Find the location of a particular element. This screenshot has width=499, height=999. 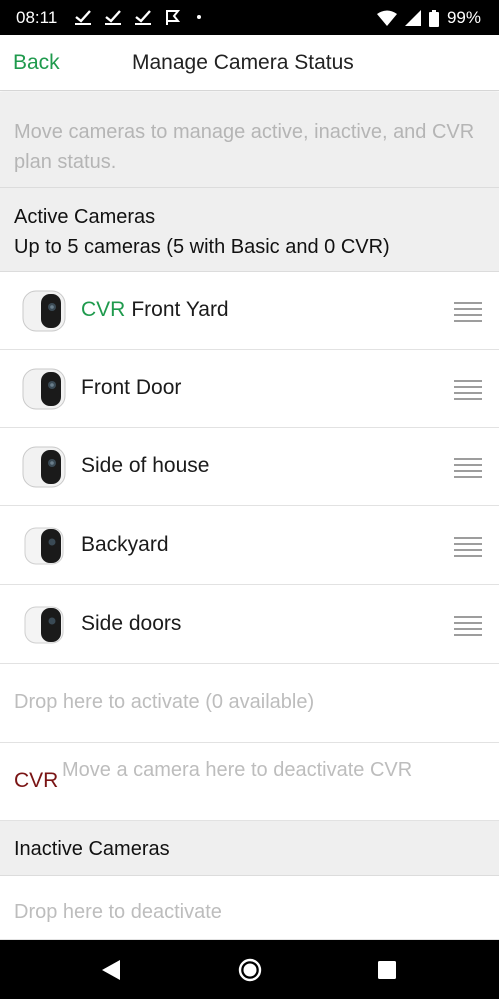

cvr-label: CVR is located at coordinates (36, 780).